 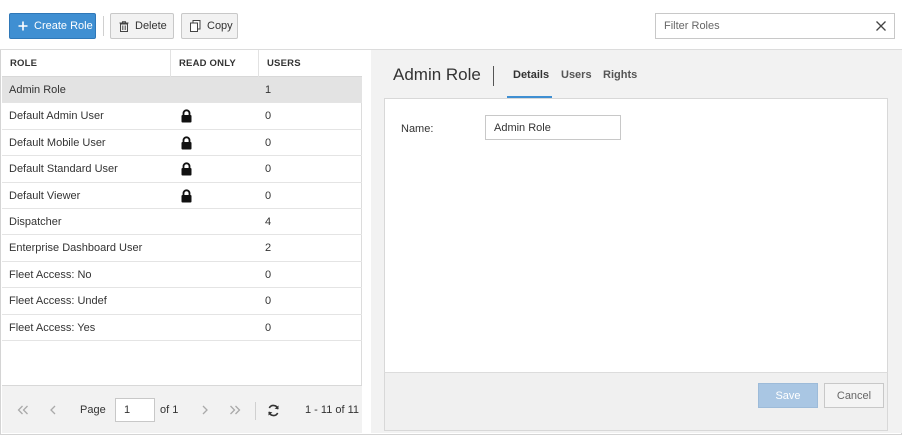 I want to click on role-name-cell: Fleet Access: No, so click(x=50, y=274).